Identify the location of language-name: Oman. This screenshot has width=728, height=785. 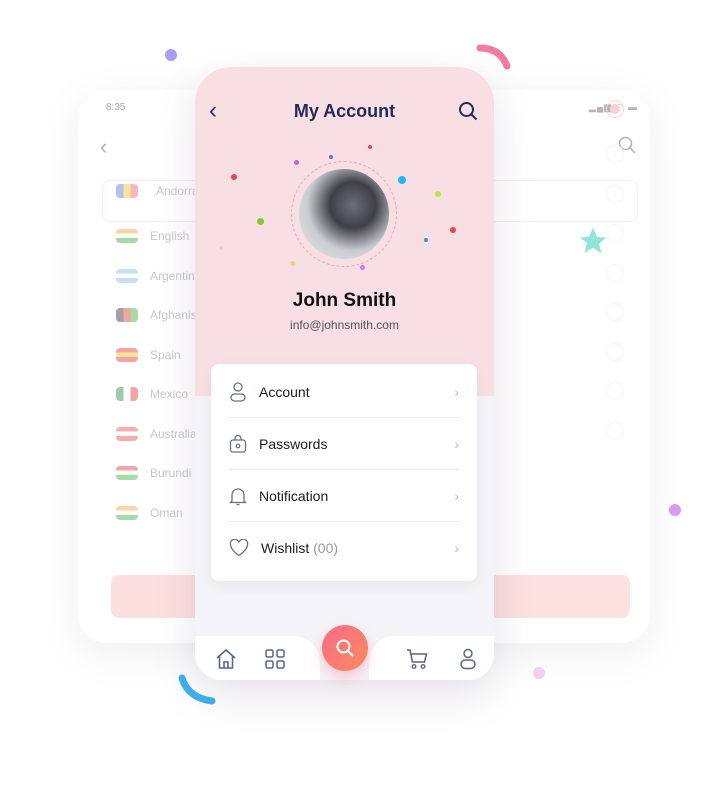
(166, 513).